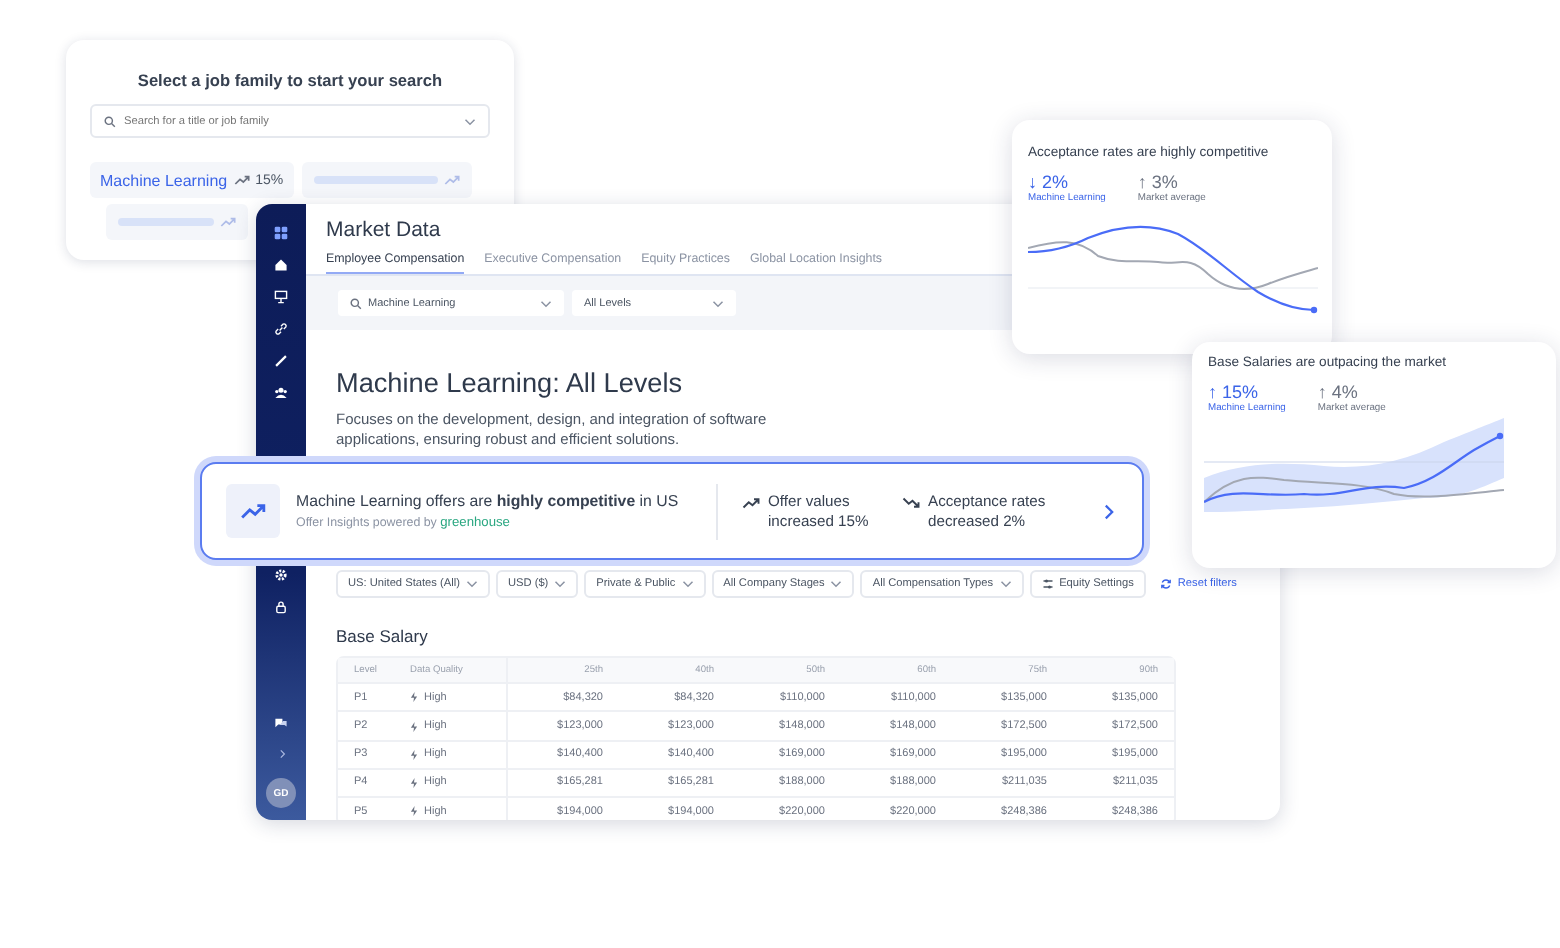  I want to click on page-title: Market Data, so click(384, 230).